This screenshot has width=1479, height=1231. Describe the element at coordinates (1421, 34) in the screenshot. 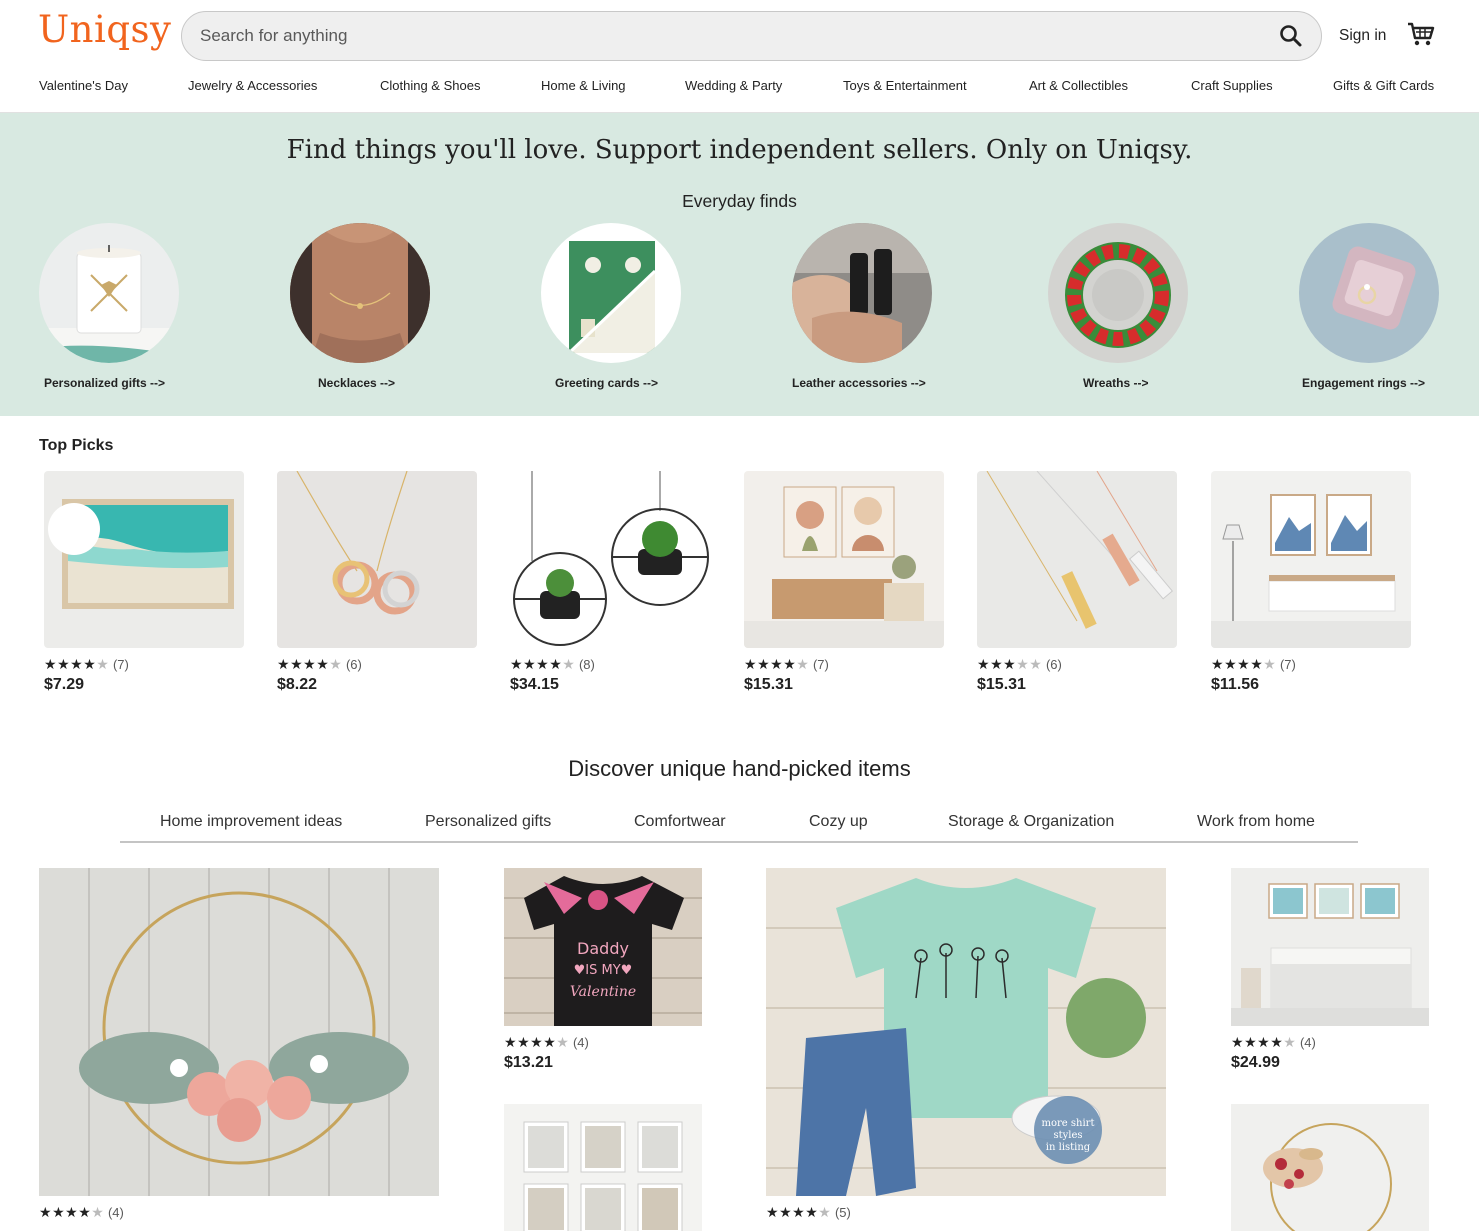

I see `cart-icon` at that location.